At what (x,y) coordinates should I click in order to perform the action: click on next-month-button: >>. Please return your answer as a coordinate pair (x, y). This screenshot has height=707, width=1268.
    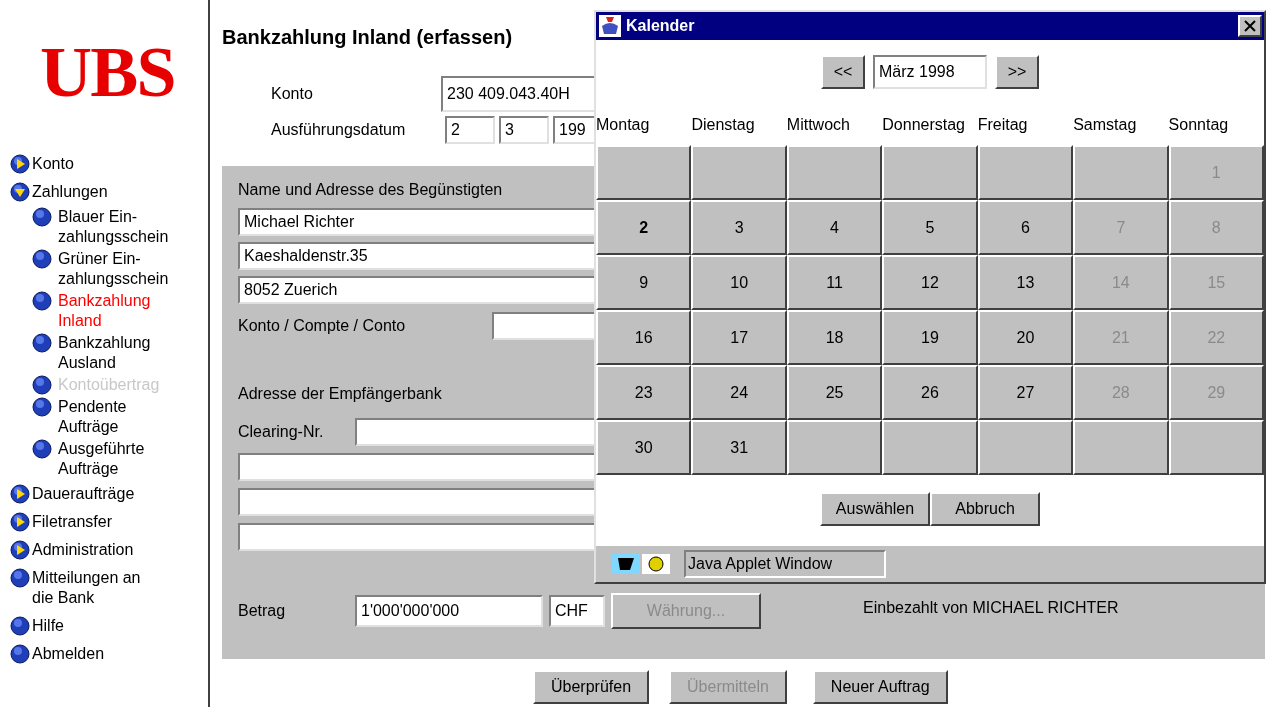
    Looking at the image, I should click on (1017, 72).